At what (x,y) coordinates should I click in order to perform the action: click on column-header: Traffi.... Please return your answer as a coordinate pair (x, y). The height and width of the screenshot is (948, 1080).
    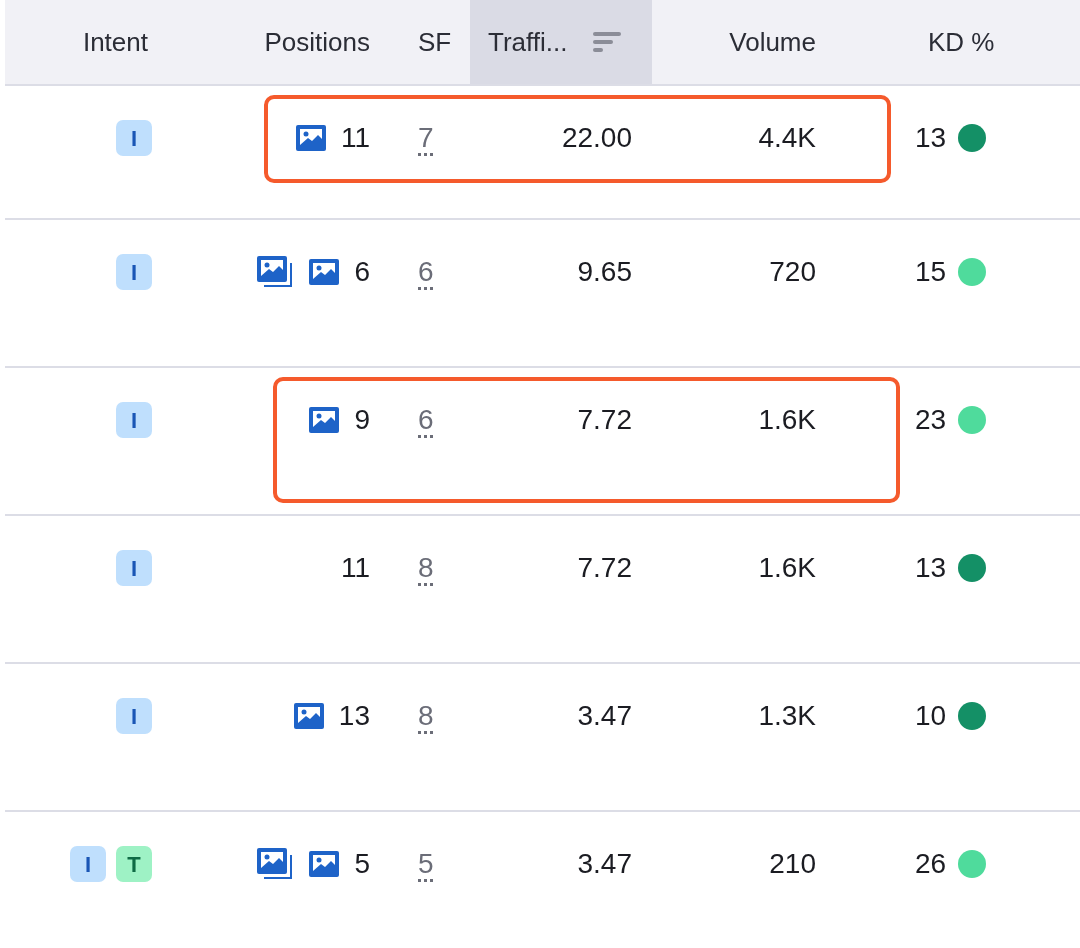
    Looking at the image, I should click on (561, 42).